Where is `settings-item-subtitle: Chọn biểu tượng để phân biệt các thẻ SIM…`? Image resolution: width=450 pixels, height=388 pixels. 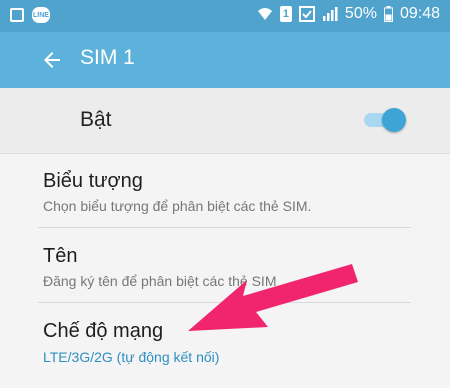 settings-item-subtitle: Chọn biểu tượng để phân biệt các thẻ SIM… is located at coordinates (177, 206).